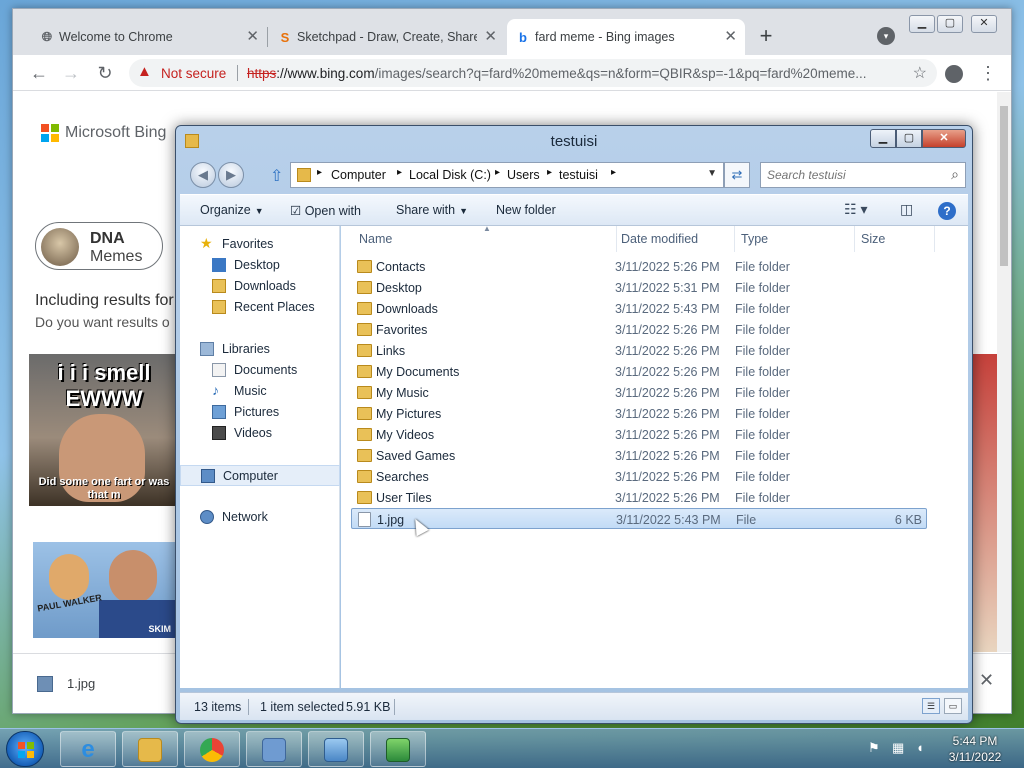  I want to click on breadcrumb-users: Users, so click(523, 175).